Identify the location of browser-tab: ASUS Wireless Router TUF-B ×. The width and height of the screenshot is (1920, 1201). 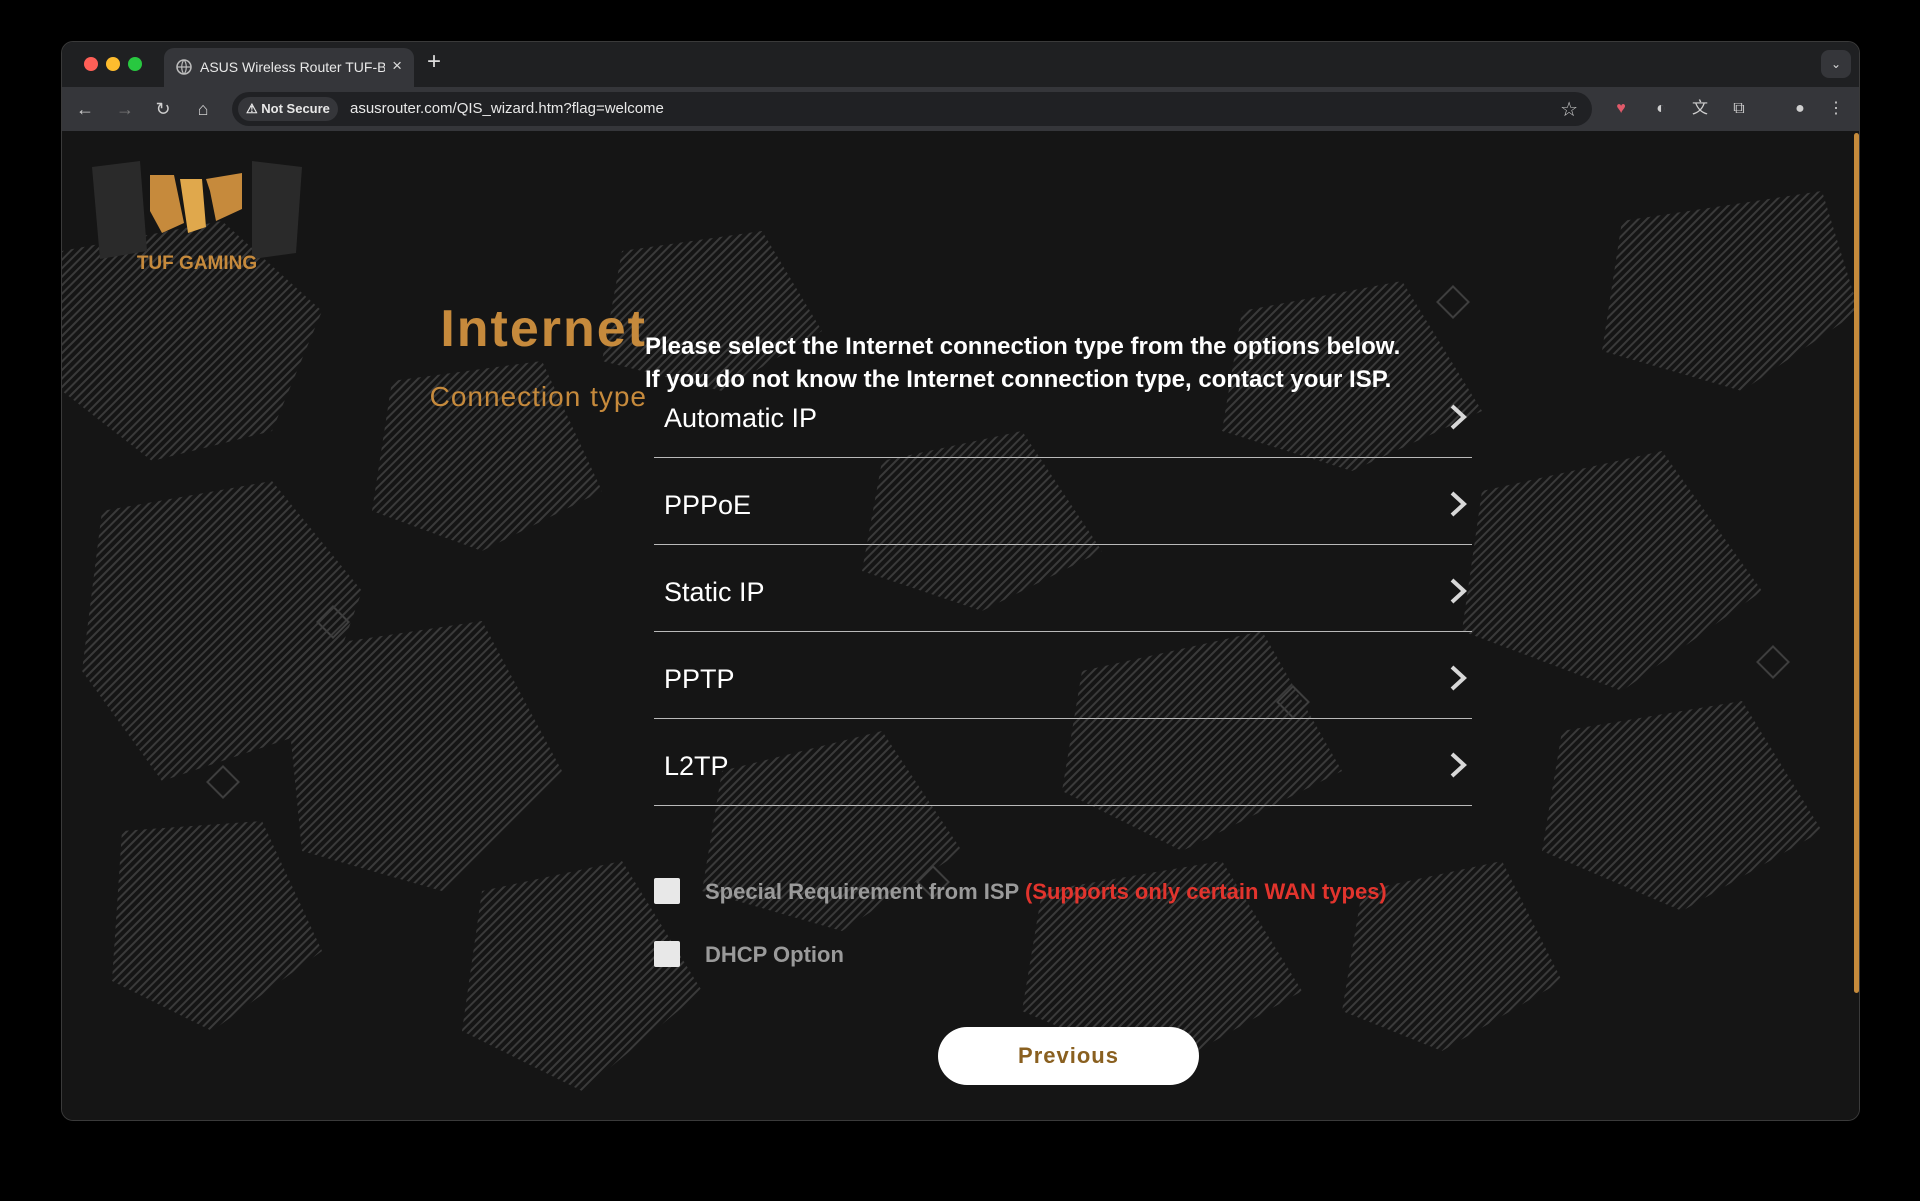
(289, 67).